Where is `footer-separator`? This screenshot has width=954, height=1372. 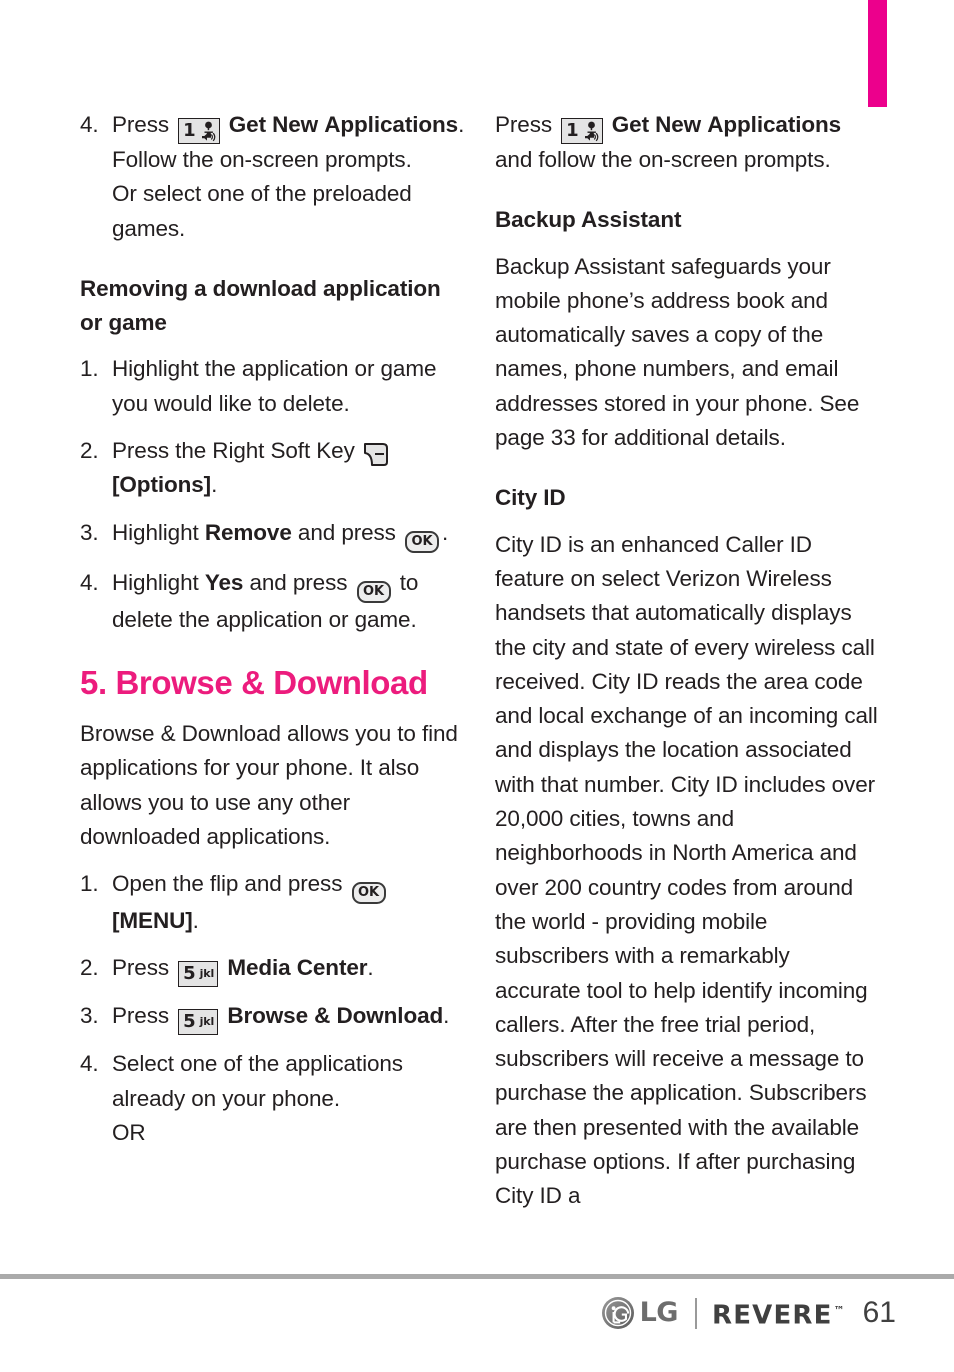
footer-separator is located at coordinates (695, 1313).